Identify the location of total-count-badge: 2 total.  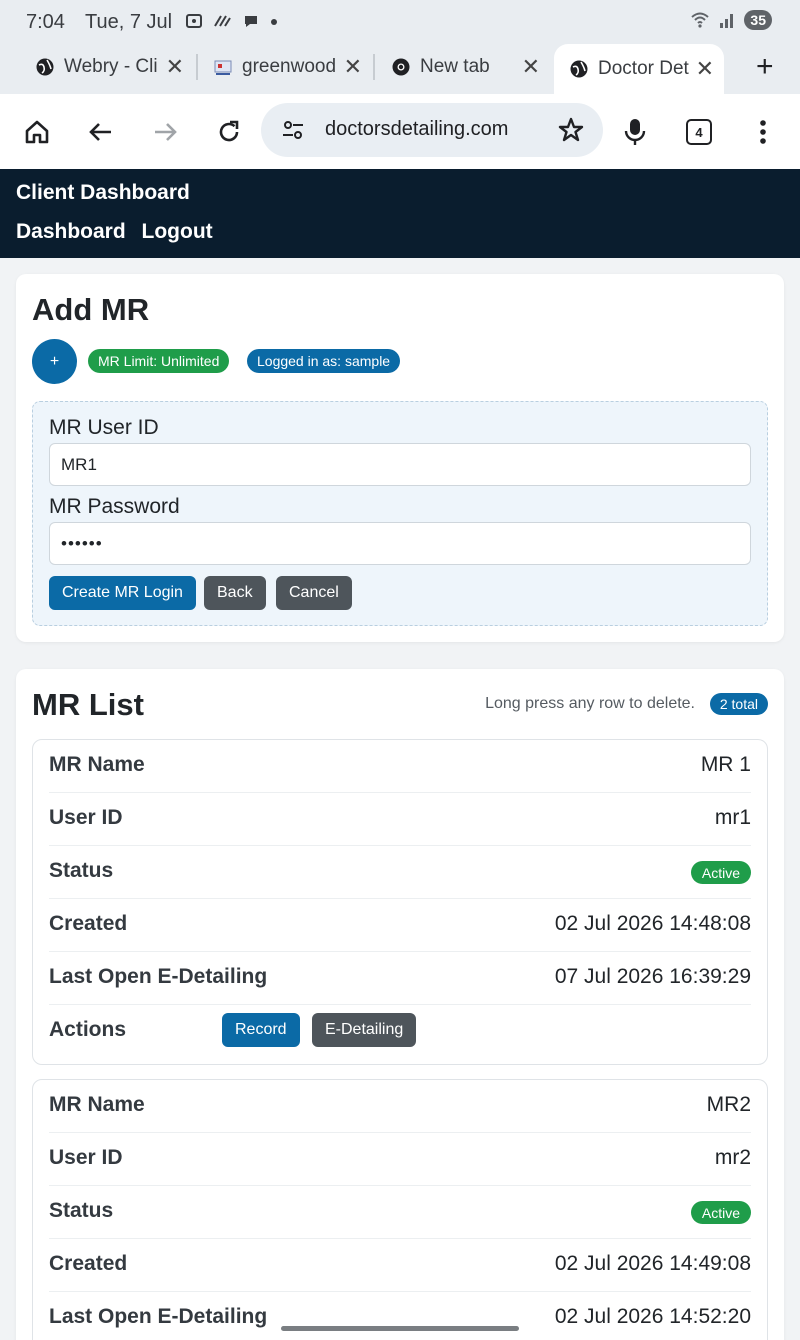
(738, 704).